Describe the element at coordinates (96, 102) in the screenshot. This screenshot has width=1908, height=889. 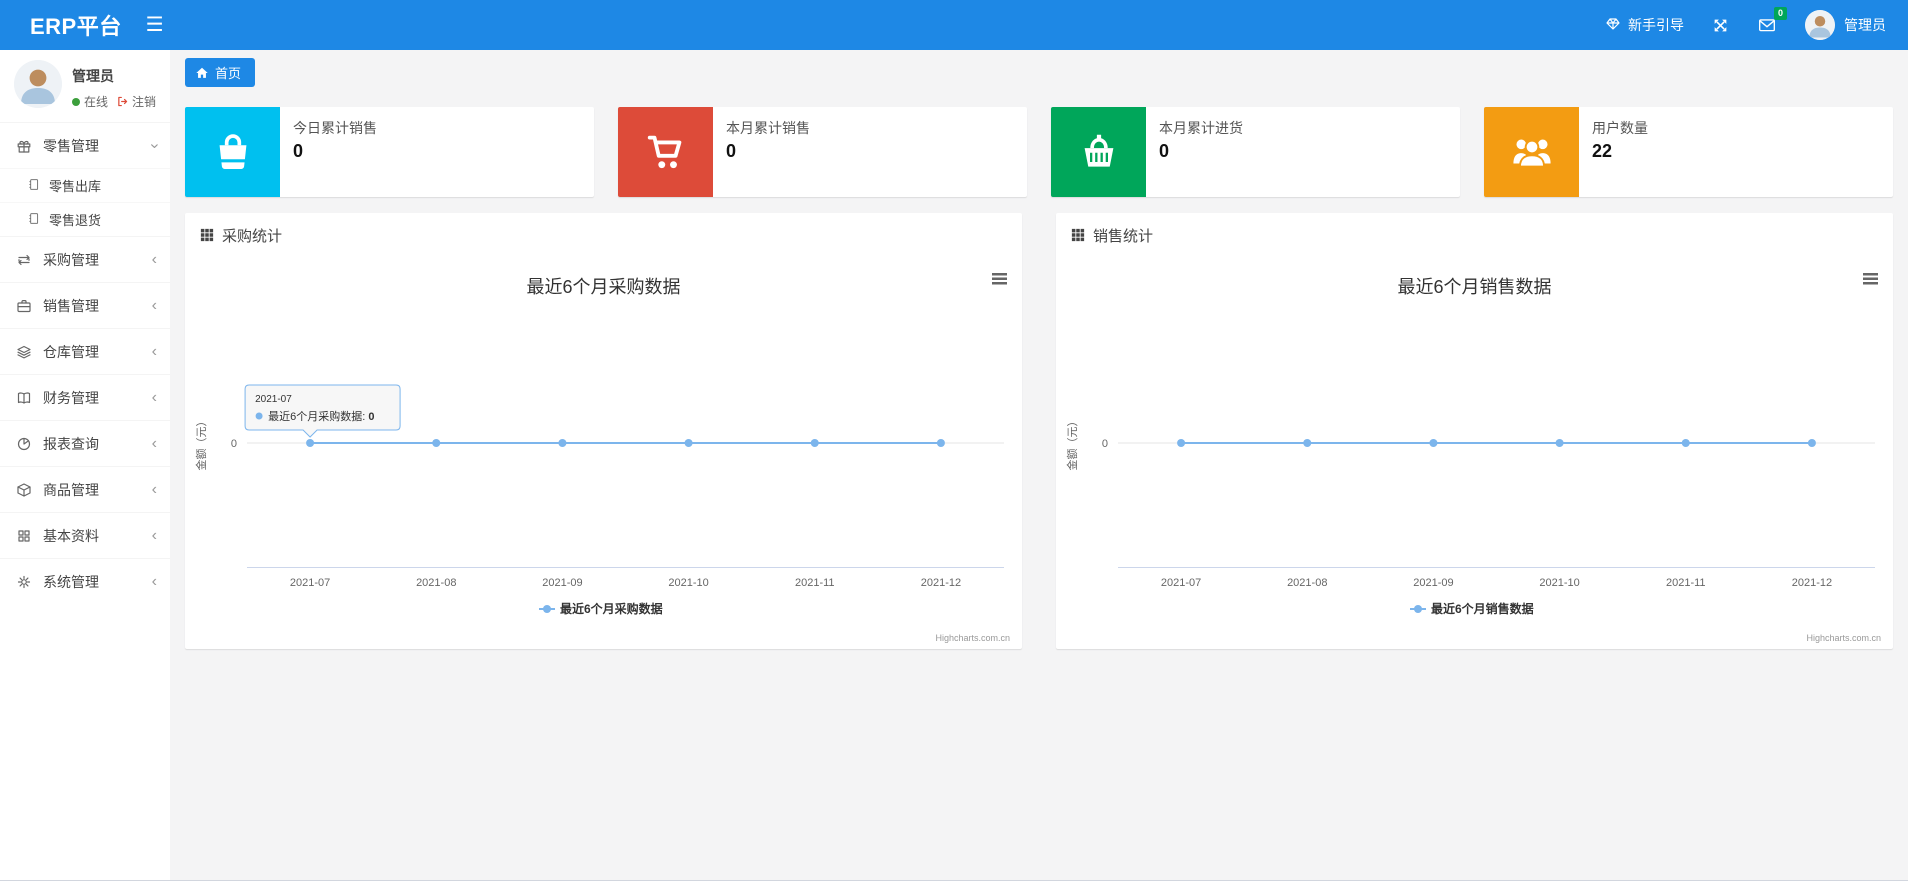
I see `online-status: 在线` at that location.